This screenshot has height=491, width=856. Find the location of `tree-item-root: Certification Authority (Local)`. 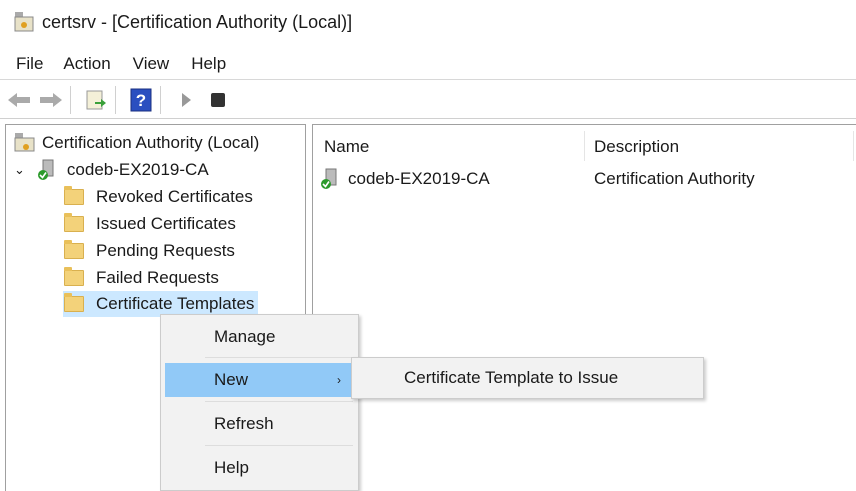

tree-item-root: Certification Authority (Local) is located at coordinates (136, 143).